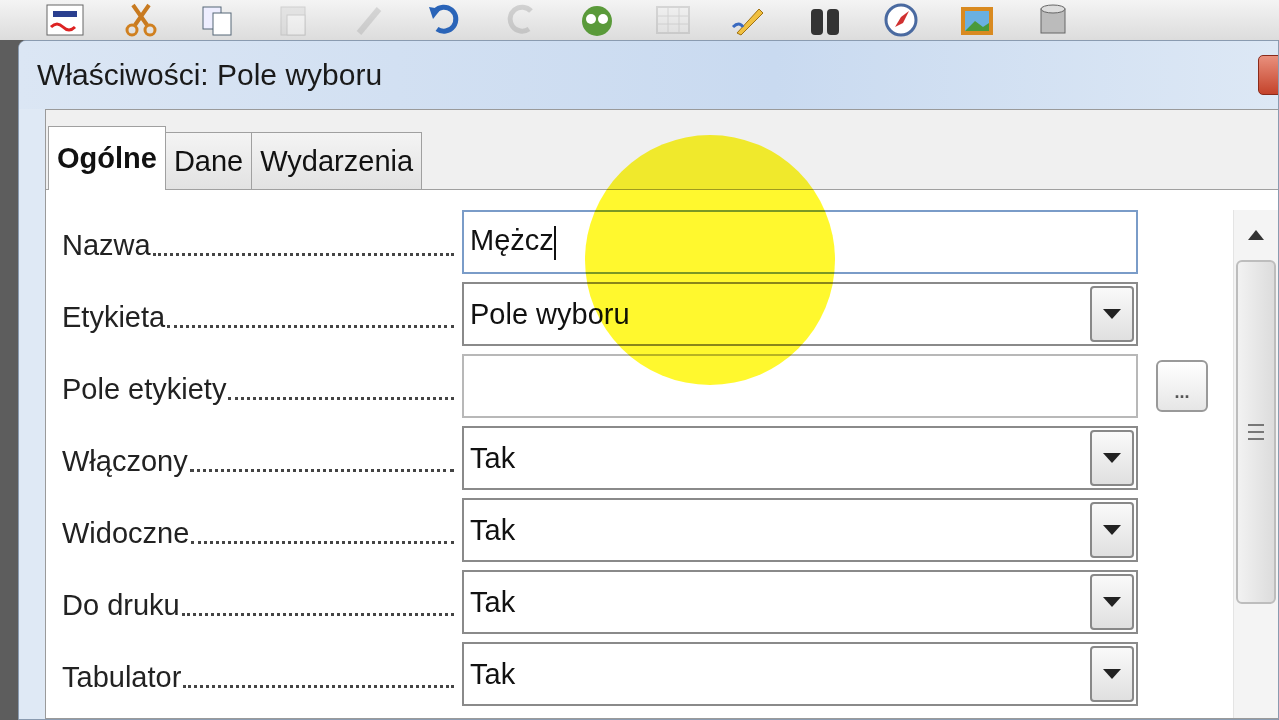  Describe the element at coordinates (126, 533) in the screenshot. I see `property-label: Widoczne` at that location.